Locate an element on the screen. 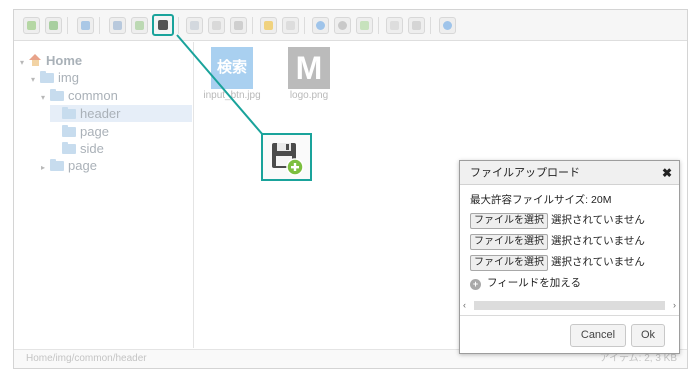 The image size is (700, 375). scrollbar-thumb is located at coordinates (569, 305).